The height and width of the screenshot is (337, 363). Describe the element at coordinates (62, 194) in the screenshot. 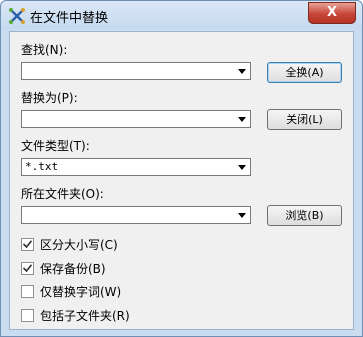

I see `folder-label: 所在文件夹(O):` at that location.